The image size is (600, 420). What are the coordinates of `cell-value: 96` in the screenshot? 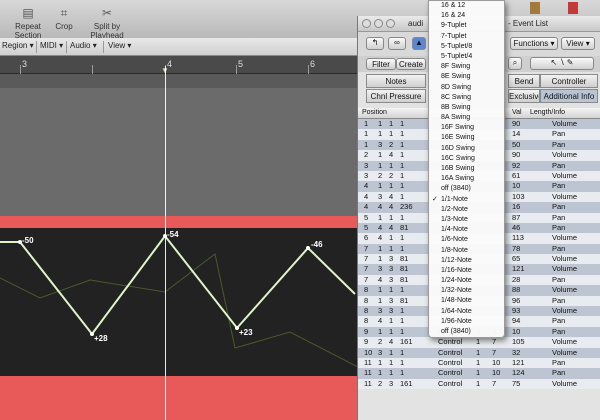 It's located at (516, 301).